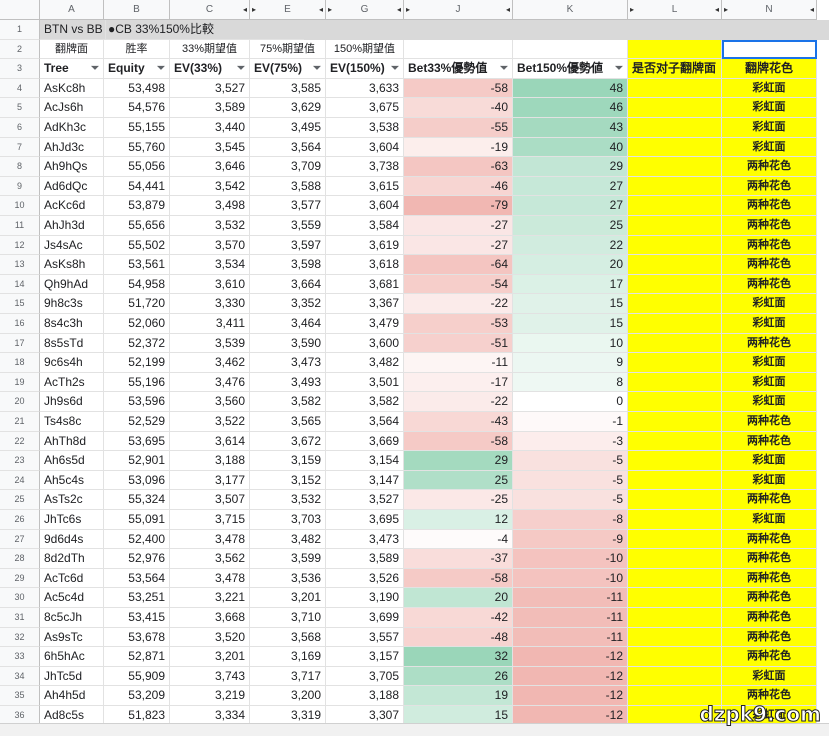 The image size is (829, 736). What do you see at coordinates (20, 618) in the screenshot?
I see `row-header: 31` at bounding box center [20, 618].